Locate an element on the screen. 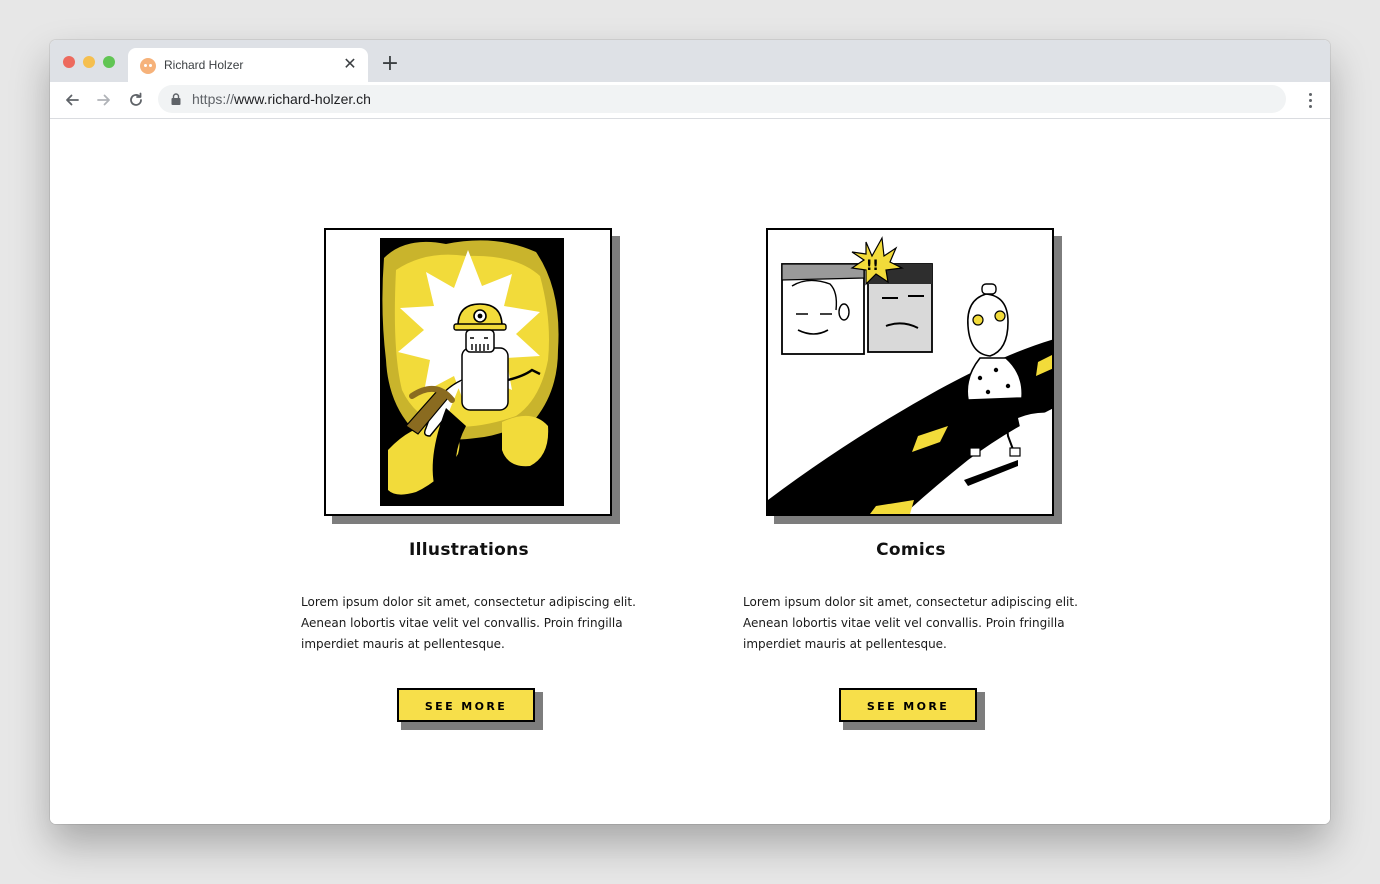 This screenshot has width=1380, height=884. card-image-frame: !! is located at coordinates (914, 376).